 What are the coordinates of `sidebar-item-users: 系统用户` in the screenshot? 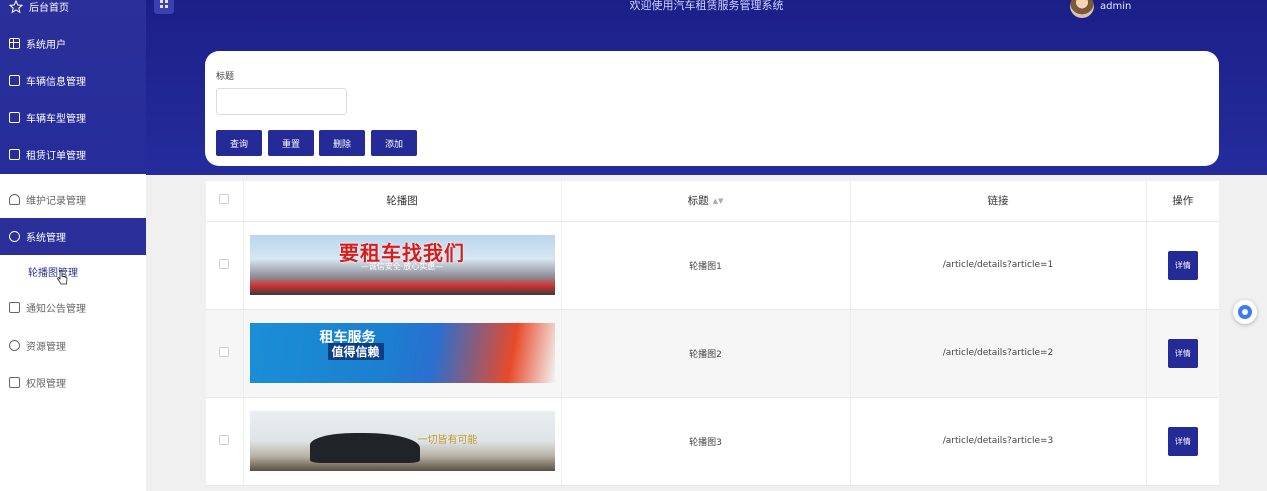 It's located at (73, 43).